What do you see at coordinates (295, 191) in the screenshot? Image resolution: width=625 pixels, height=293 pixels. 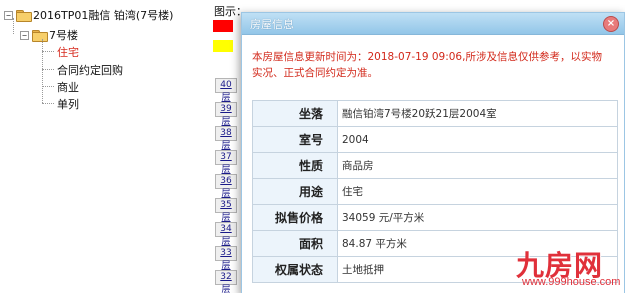 I see `field-label: 用途` at bounding box center [295, 191].